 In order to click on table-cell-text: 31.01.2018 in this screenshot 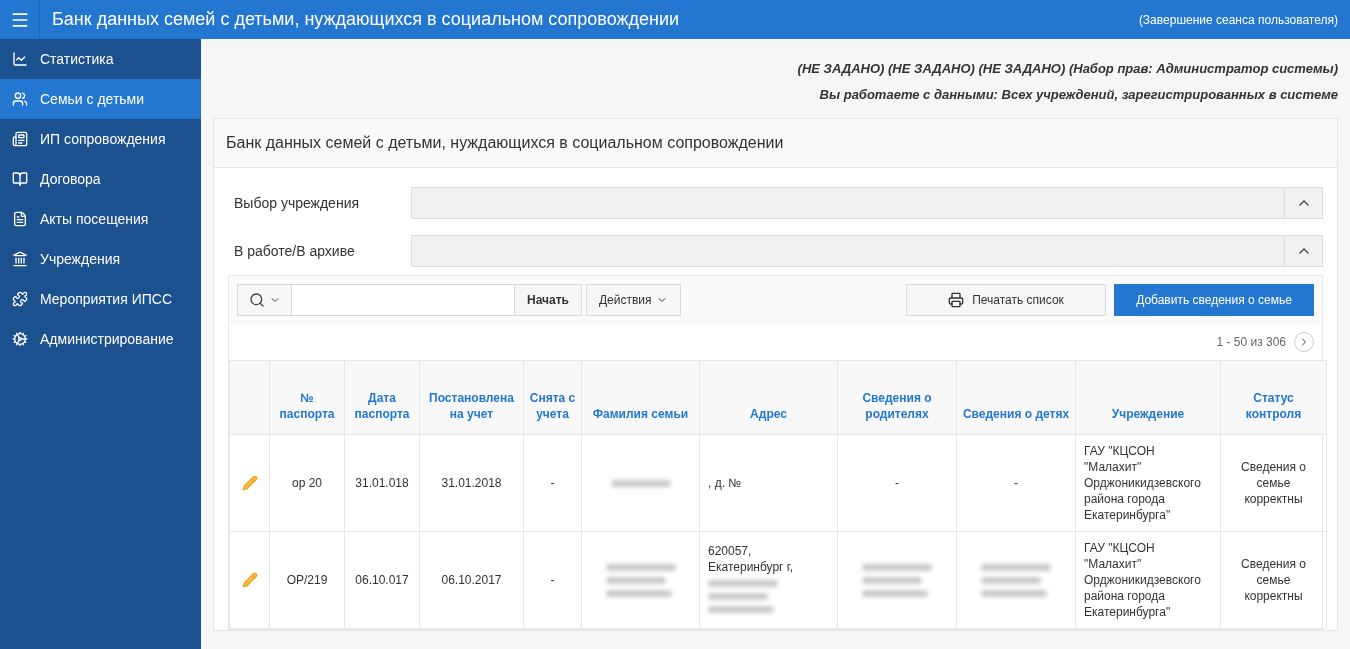, I will do `click(471, 483)`.